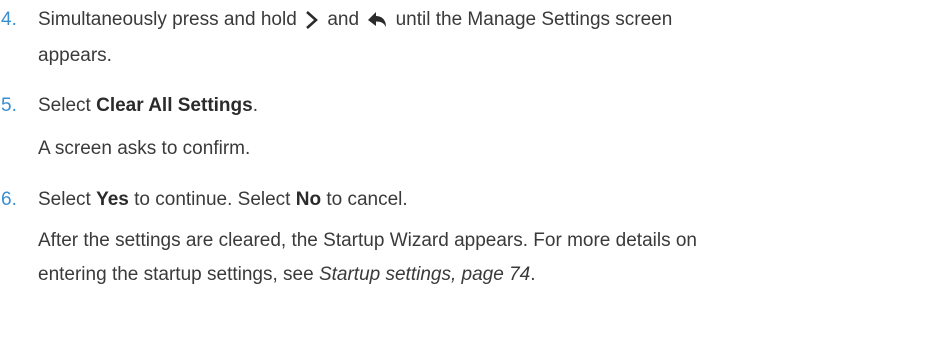  What do you see at coordinates (255, 105) in the screenshot?
I see `step-5-text-after: .` at bounding box center [255, 105].